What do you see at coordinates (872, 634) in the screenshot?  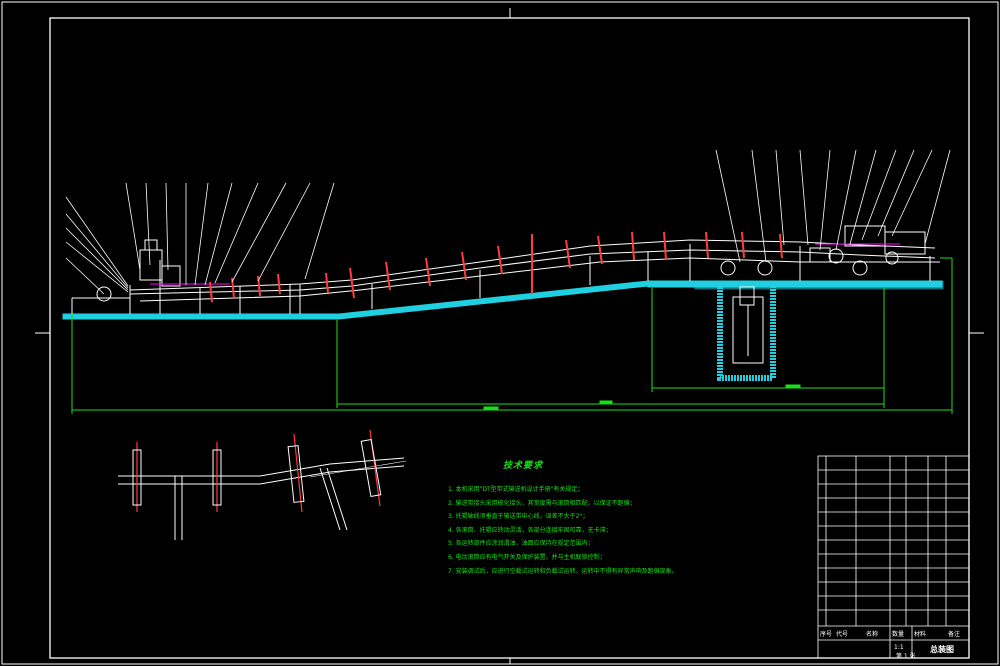 I see `tb-header-name: 名称` at bounding box center [872, 634].